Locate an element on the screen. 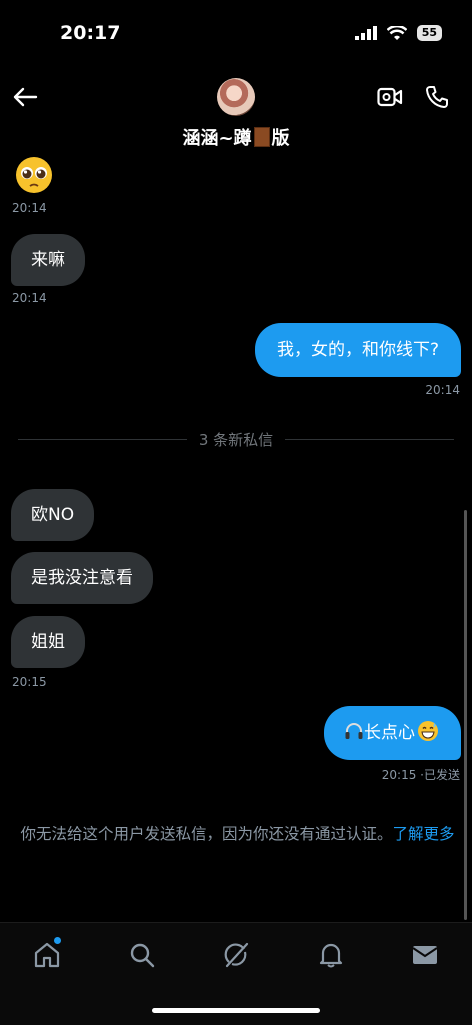 The height and width of the screenshot is (1025, 472). phone-icon is located at coordinates (437, 97).